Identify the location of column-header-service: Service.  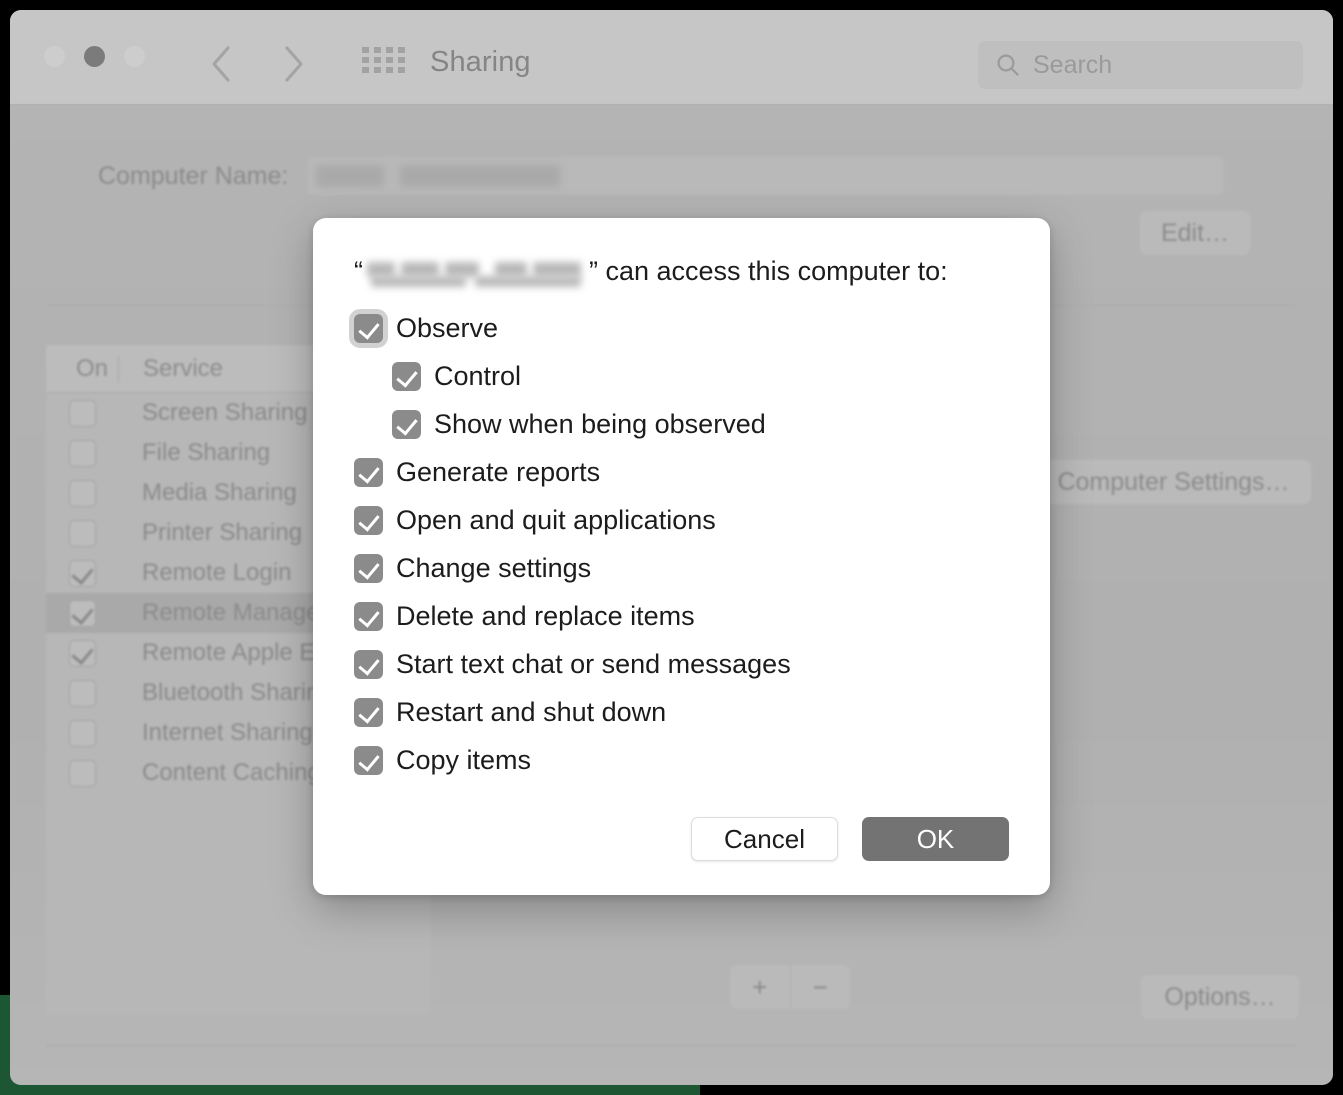
(183, 368).